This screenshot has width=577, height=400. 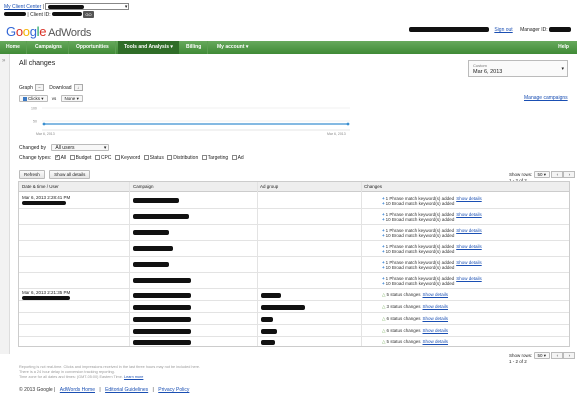 I want to click on col-header-changes: Changes, so click(x=373, y=186).